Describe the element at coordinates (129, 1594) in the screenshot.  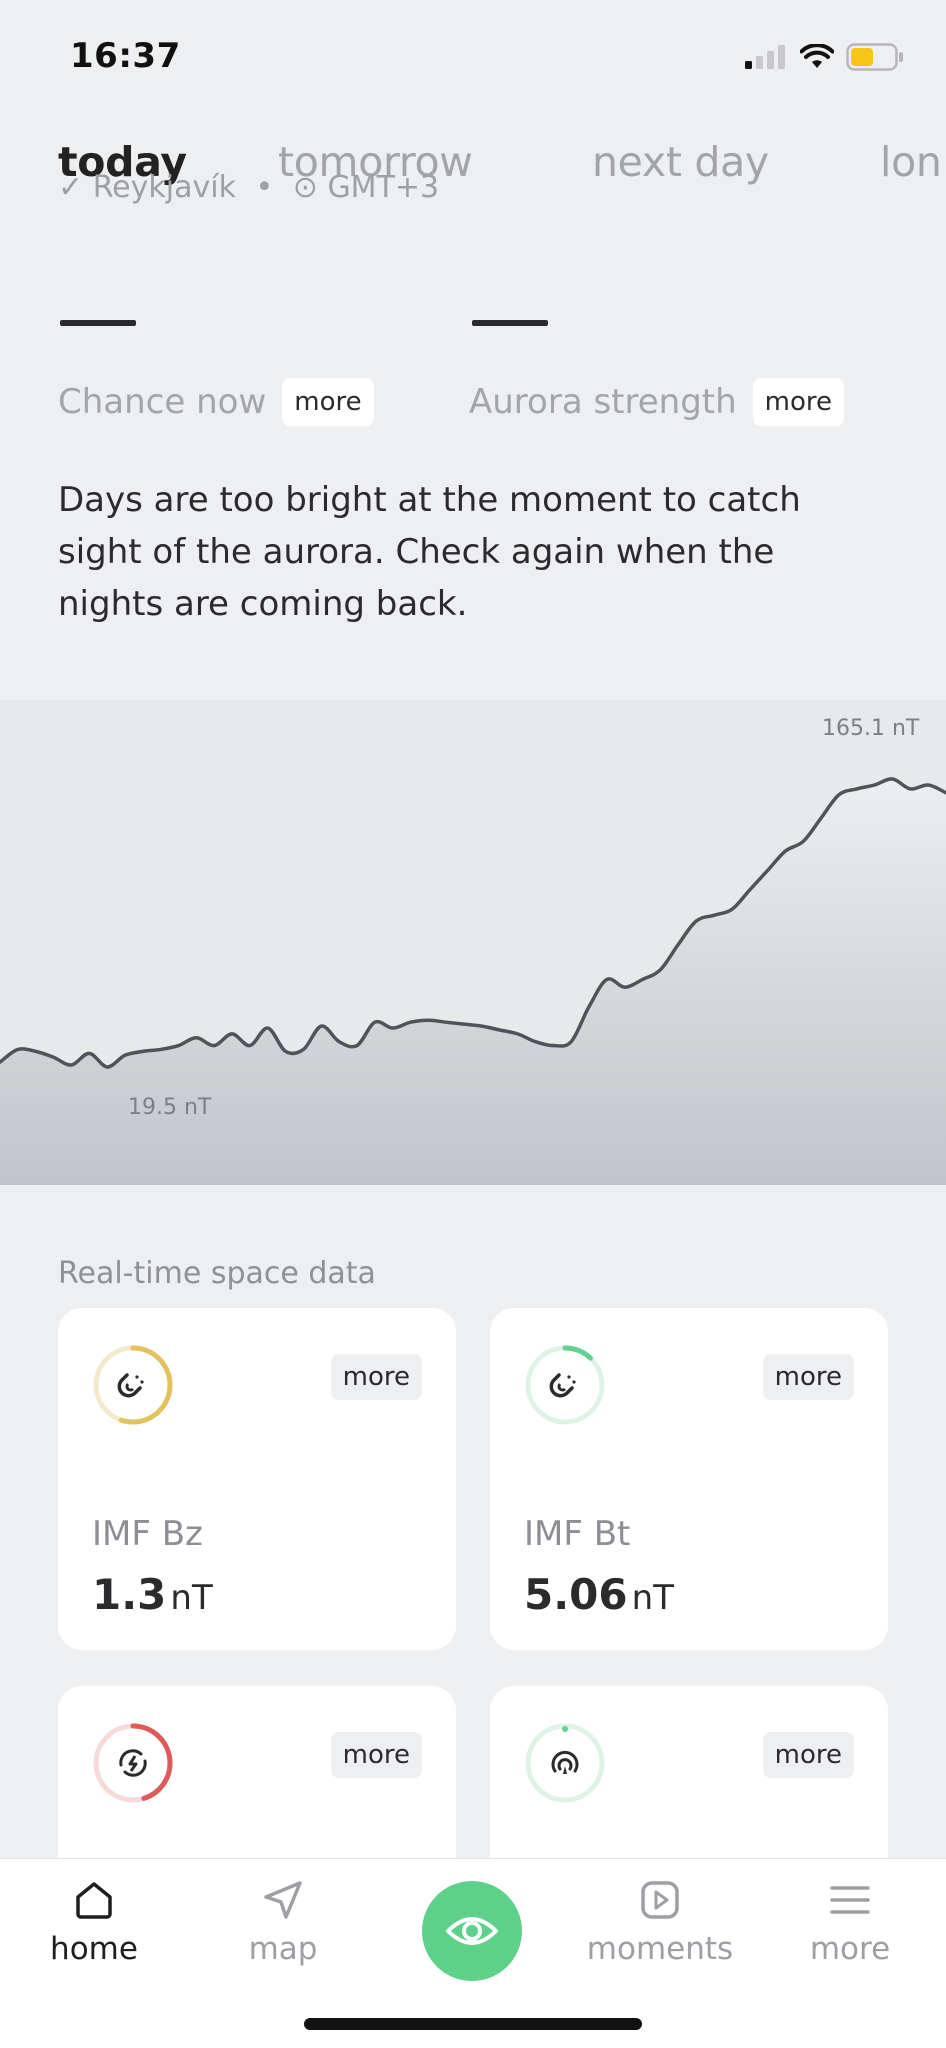
I see `imf-bz-number: 1.3` at that location.